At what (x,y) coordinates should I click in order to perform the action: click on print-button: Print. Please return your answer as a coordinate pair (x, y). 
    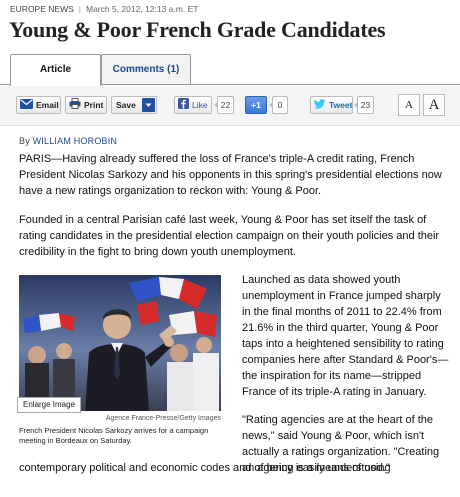
    Looking at the image, I should click on (86, 105).